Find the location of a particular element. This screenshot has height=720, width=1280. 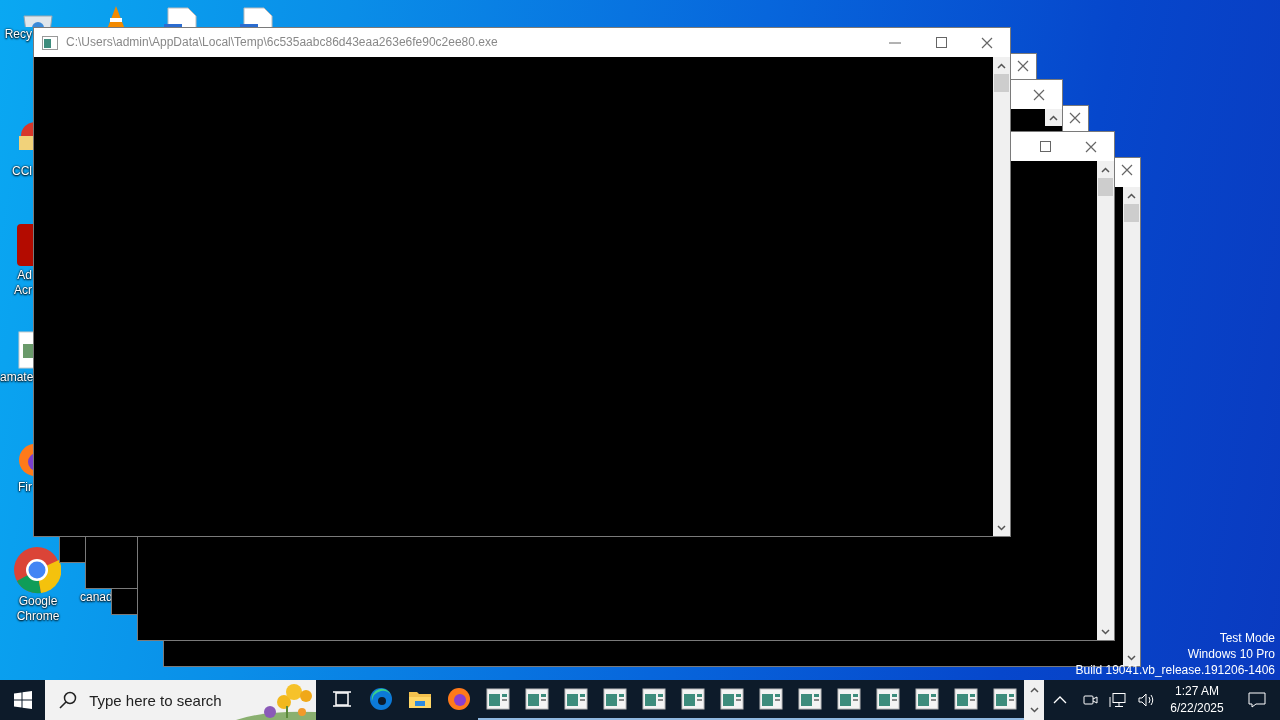

folder-icon is located at coordinates (419, 699).